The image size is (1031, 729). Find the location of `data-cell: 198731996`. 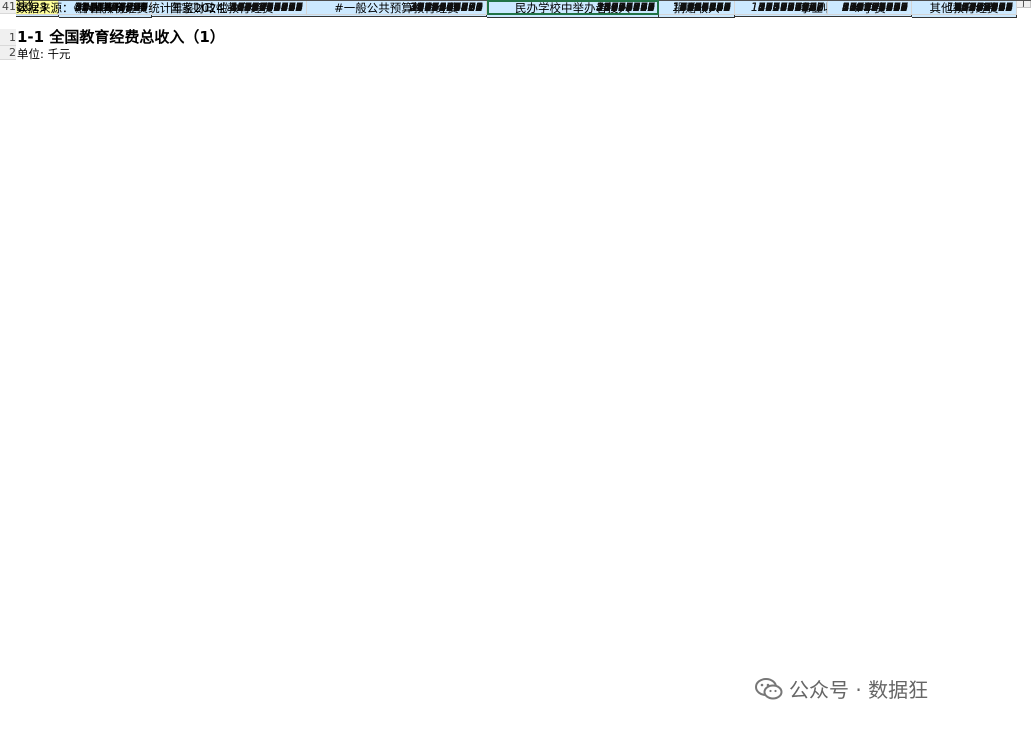

data-cell: 198731996 is located at coordinates (964, 7).